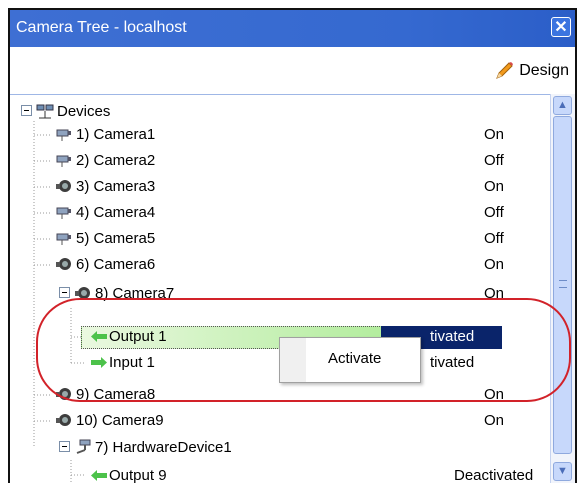  I want to click on tree-root-label: Devices, so click(84, 111).